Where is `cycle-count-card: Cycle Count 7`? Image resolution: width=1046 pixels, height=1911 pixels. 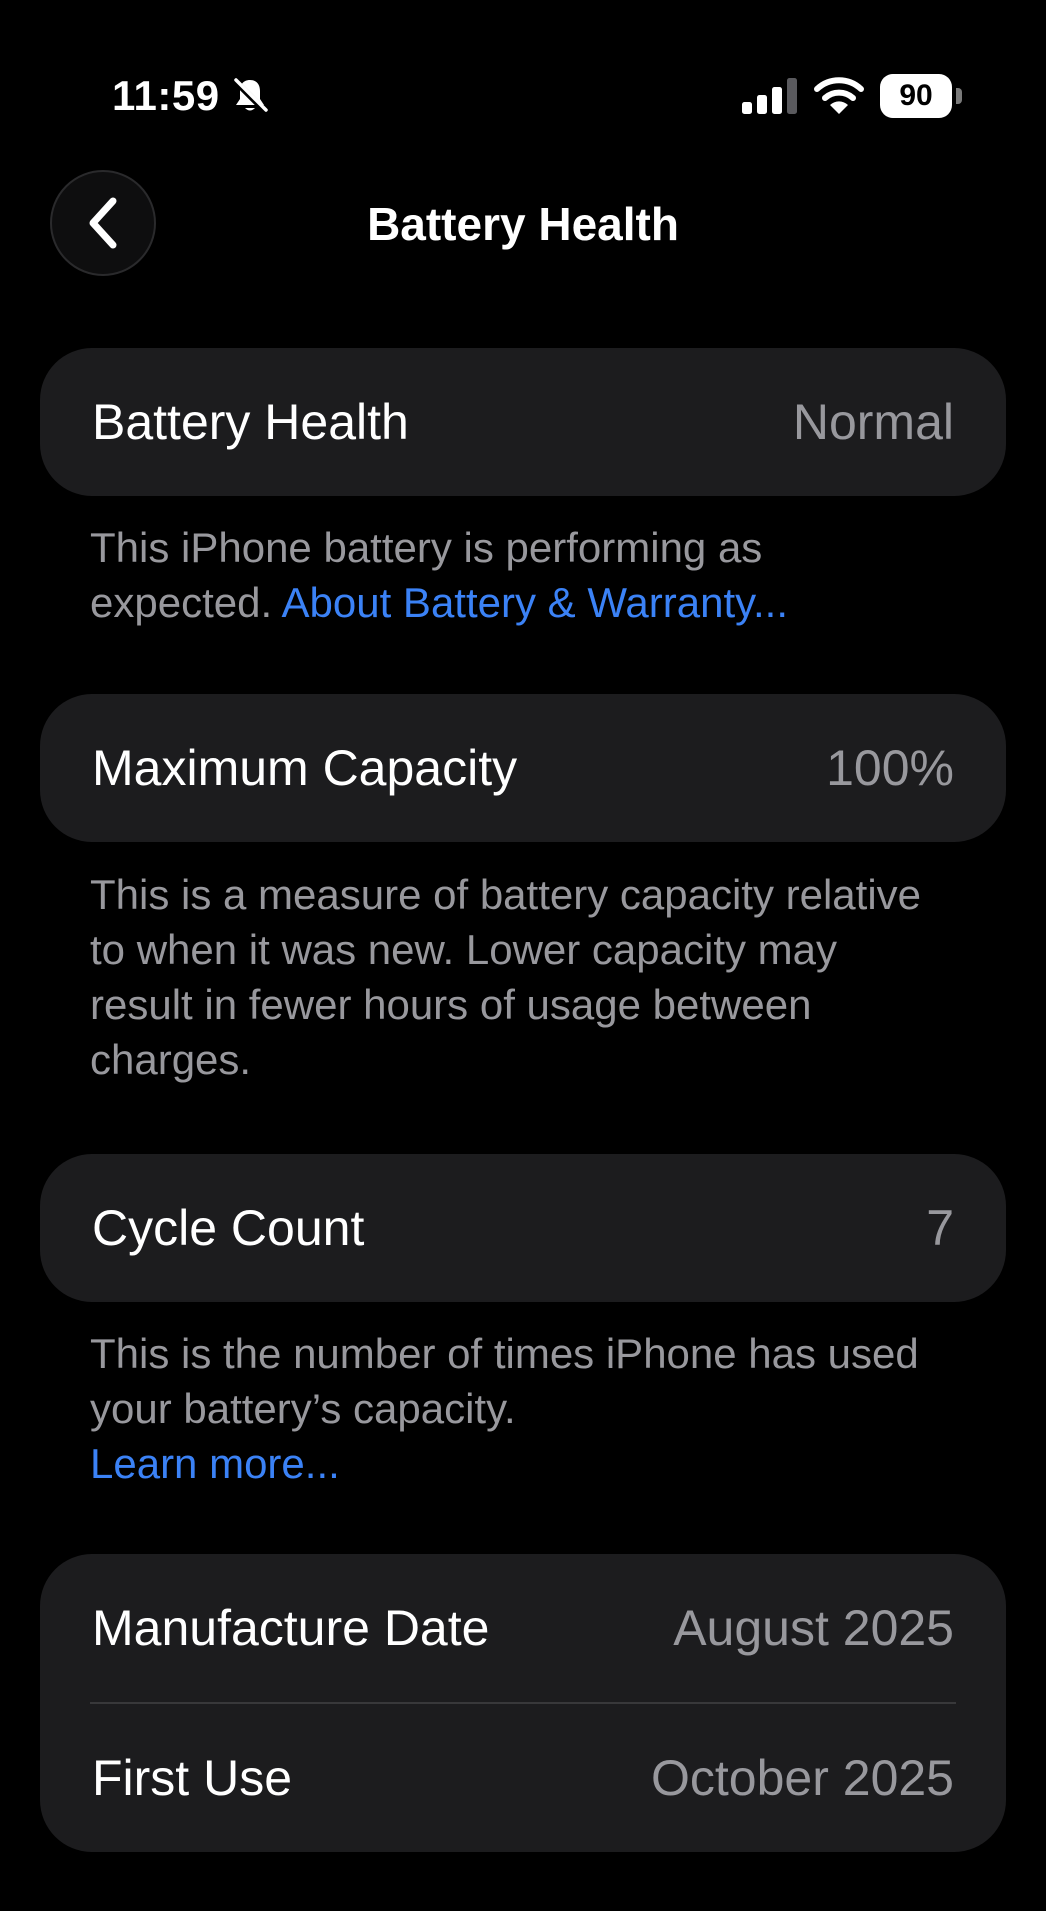 cycle-count-card: Cycle Count 7 is located at coordinates (523, 1228).